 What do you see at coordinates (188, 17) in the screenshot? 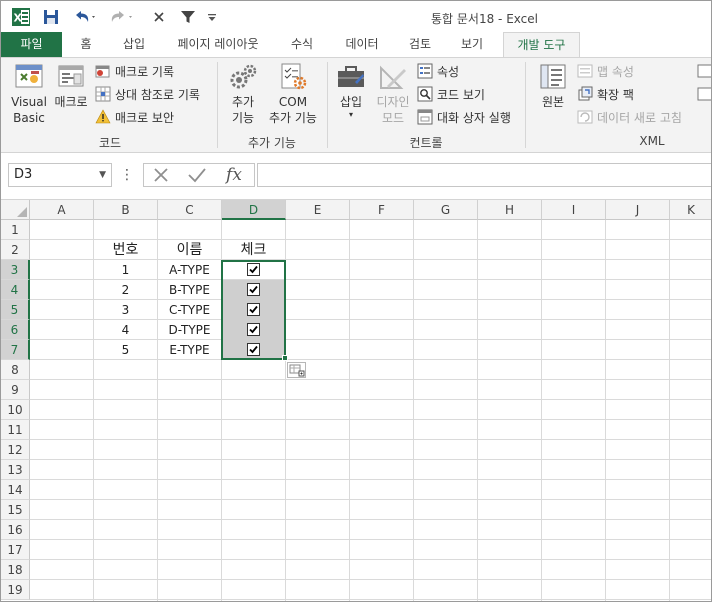
I see `filter-icon` at bounding box center [188, 17].